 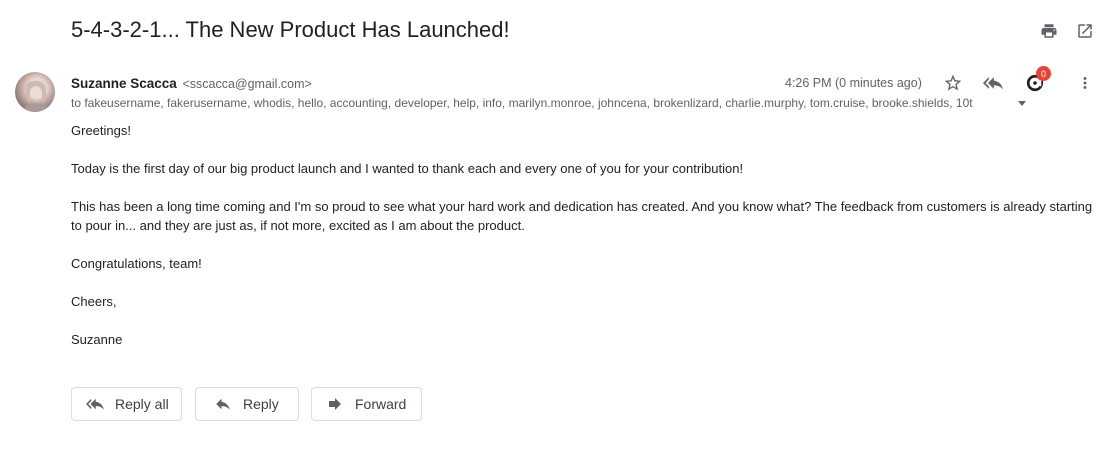 I want to click on reply-label: Reply, so click(x=261, y=404).